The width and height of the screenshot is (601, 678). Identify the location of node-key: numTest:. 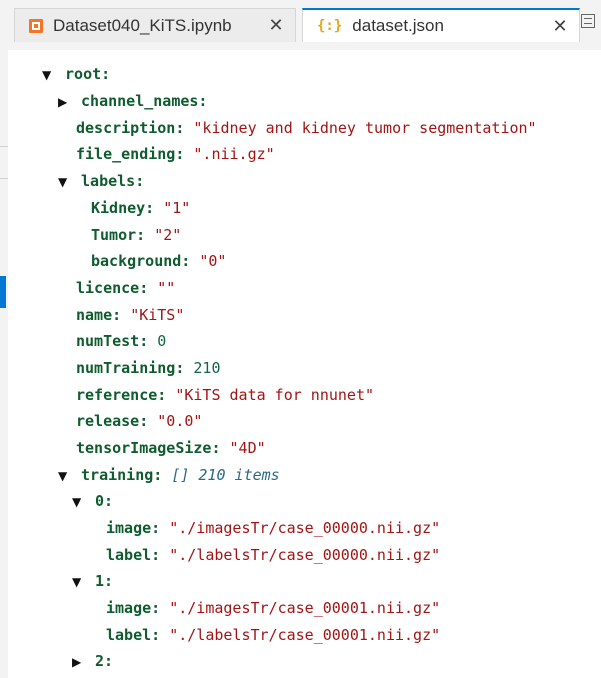
(112, 341).